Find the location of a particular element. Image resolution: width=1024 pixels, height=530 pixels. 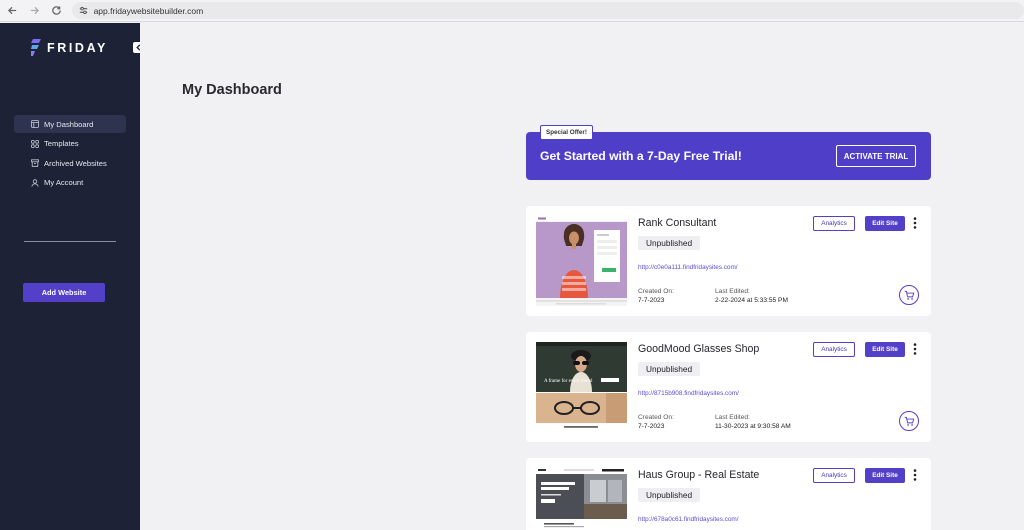

sidebar-item-archived-websites: Archived Websites is located at coordinates (70, 163).